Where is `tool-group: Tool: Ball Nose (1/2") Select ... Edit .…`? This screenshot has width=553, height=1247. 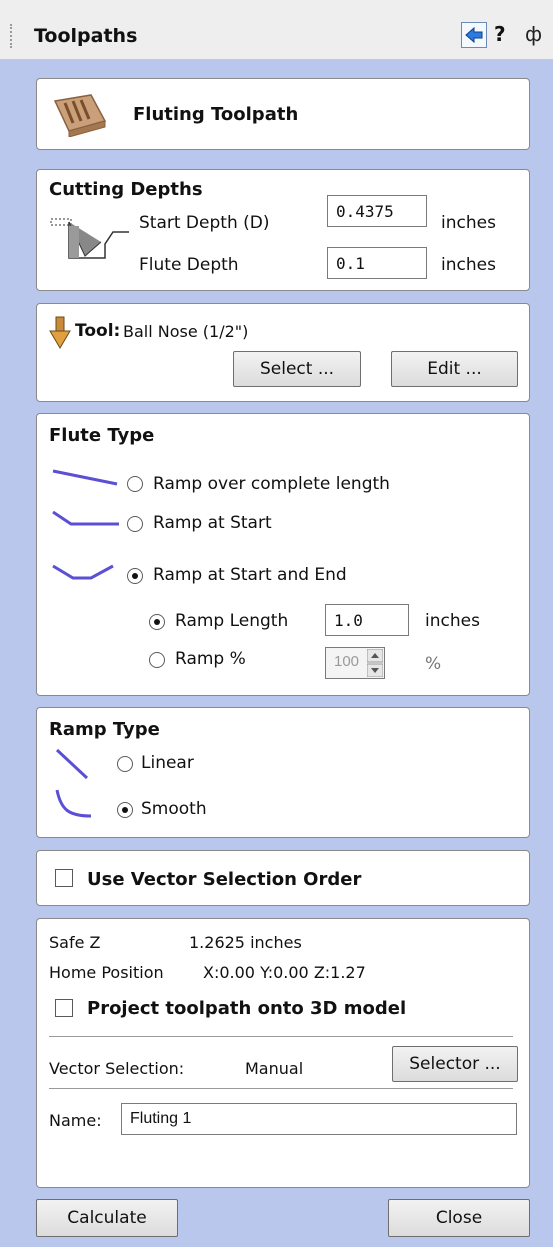 tool-group: Tool: Ball Nose (1/2") Select ... Edit .… is located at coordinates (283, 352).